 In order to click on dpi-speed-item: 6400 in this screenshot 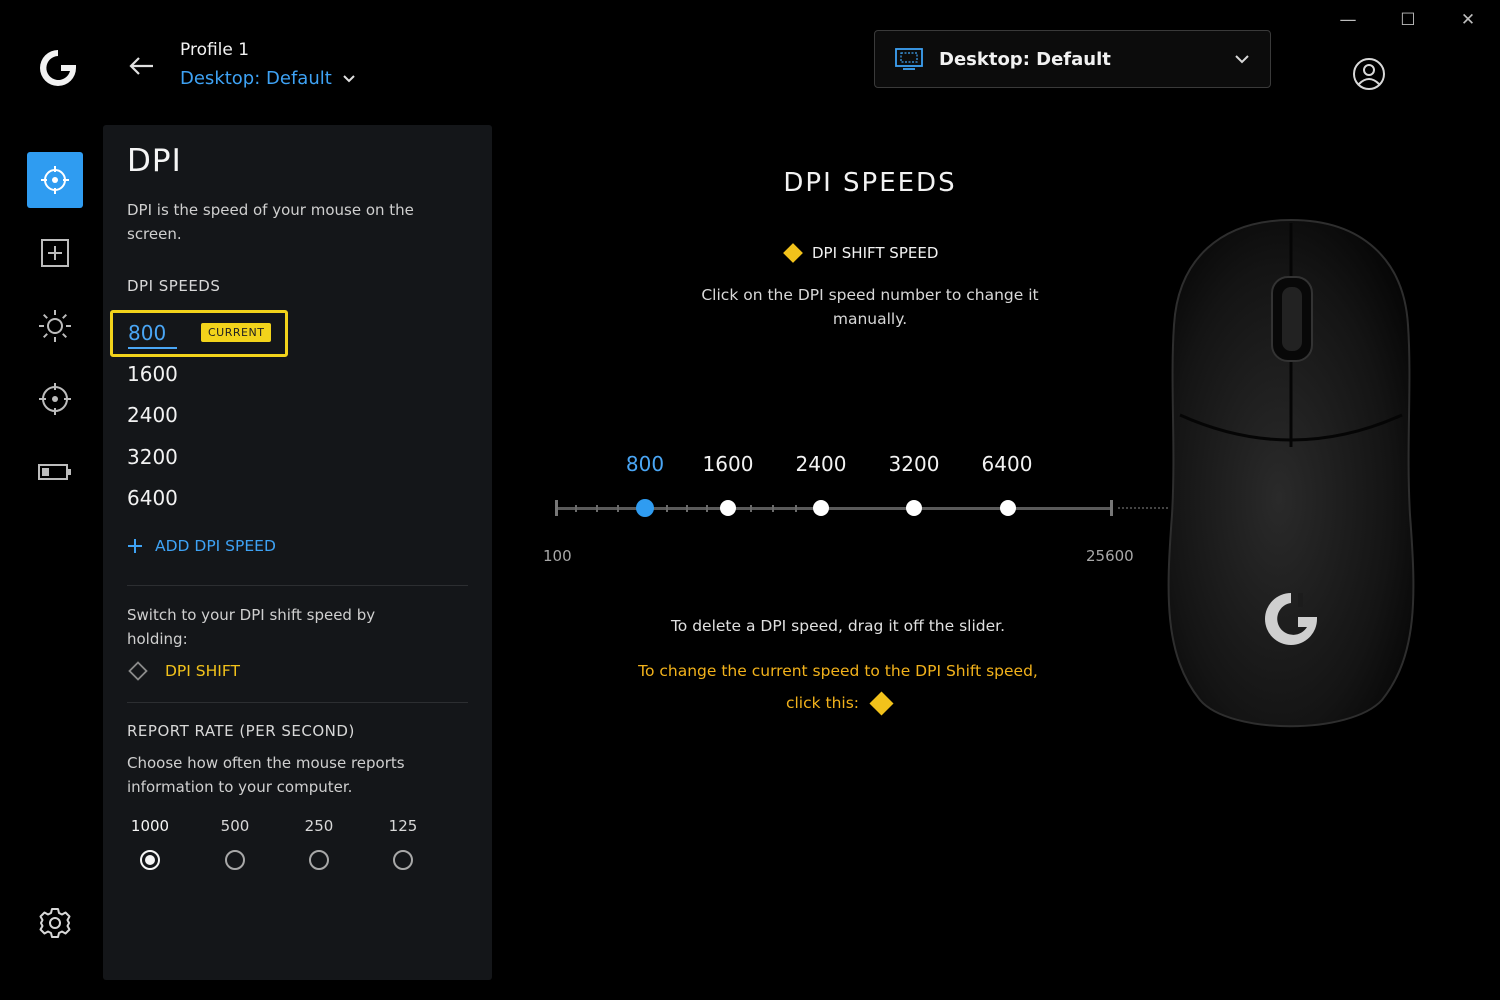, I will do `click(152, 498)`.